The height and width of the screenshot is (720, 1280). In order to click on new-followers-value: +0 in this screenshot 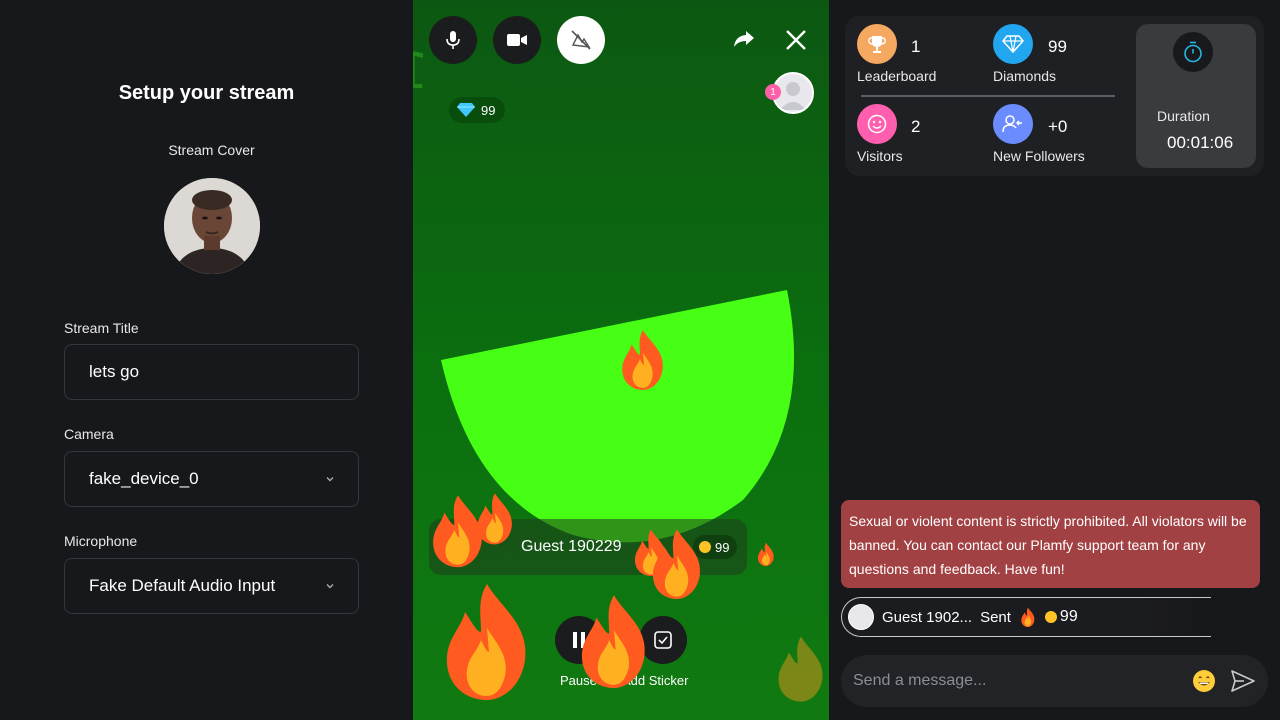, I will do `click(1058, 126)`.